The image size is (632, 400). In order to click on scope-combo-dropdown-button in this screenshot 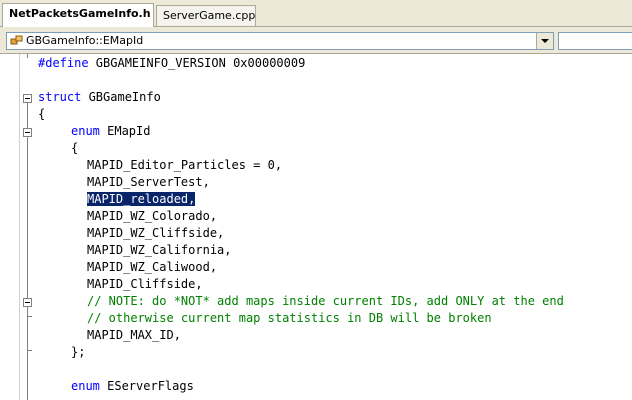, I will do `click(544, 41)`.